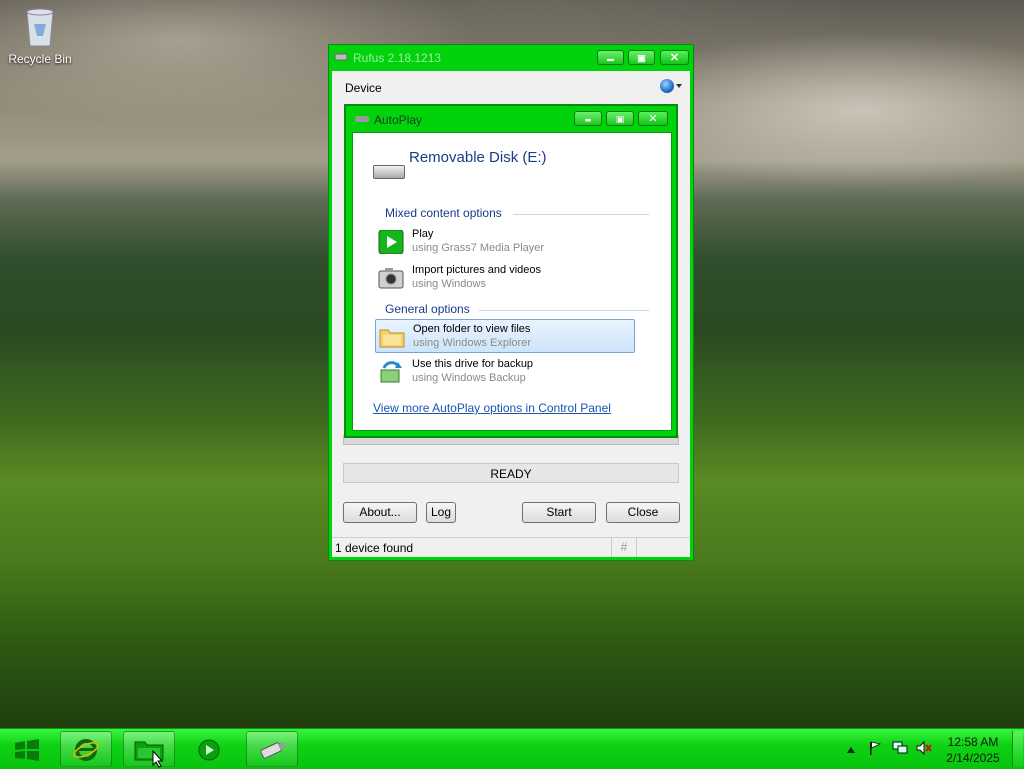 This screenshot has height=769, width=1024. I want to click on rufus-close-button: ✕, so click(674, 57).